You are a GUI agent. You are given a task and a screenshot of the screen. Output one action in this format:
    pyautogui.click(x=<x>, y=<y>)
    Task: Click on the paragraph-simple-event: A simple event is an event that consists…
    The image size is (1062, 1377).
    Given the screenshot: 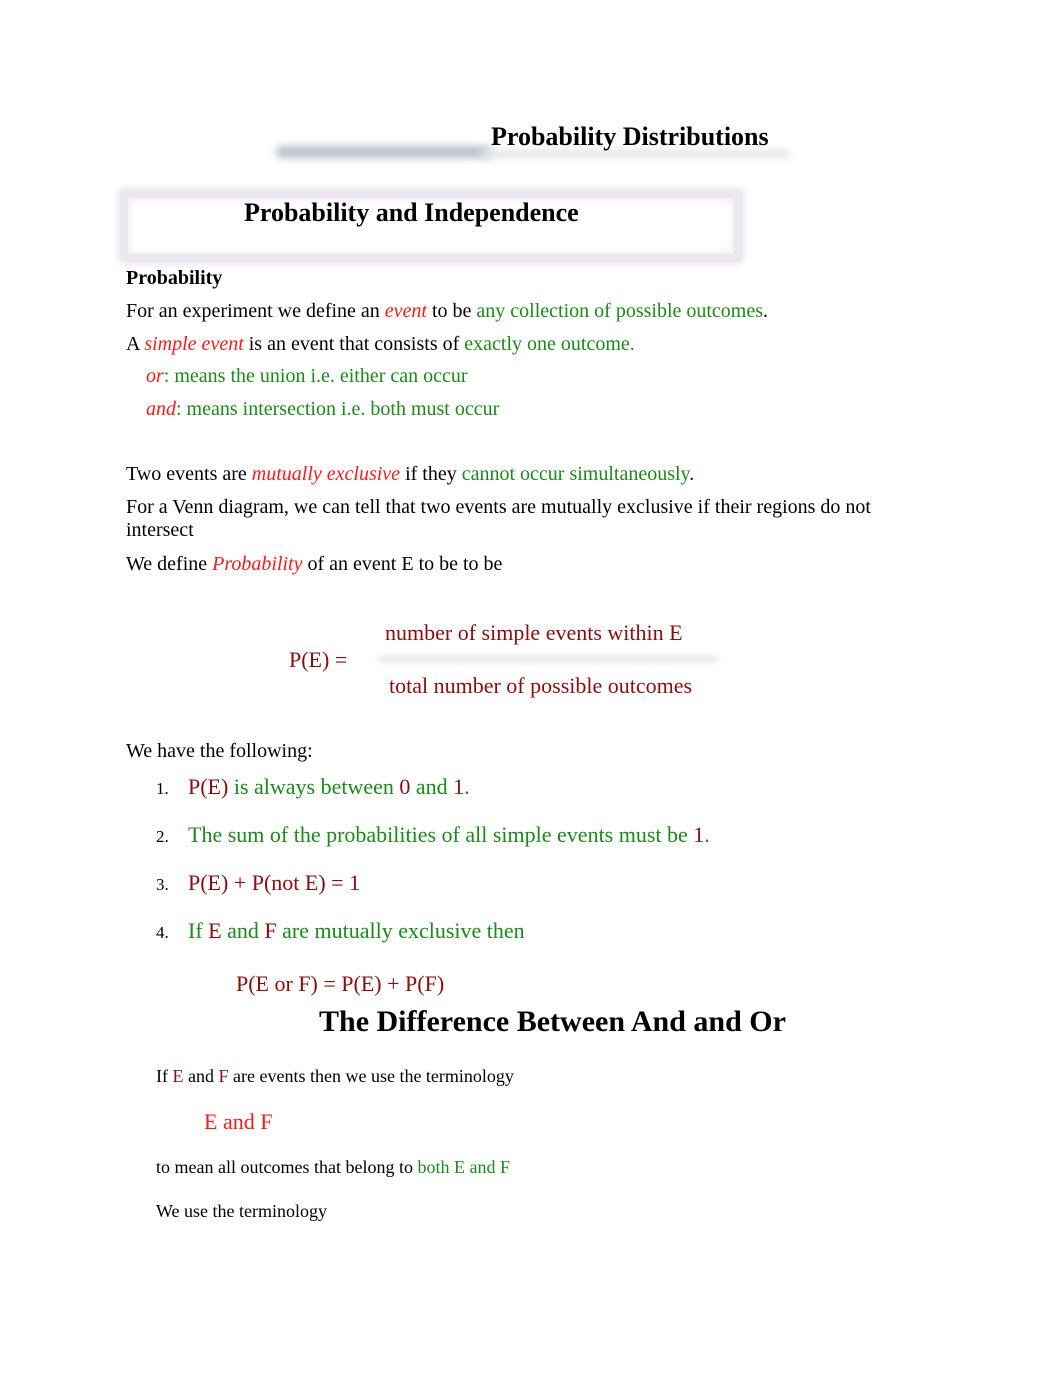 What is the action you would take?
    pyautogui.click(x=380, y=344)
    